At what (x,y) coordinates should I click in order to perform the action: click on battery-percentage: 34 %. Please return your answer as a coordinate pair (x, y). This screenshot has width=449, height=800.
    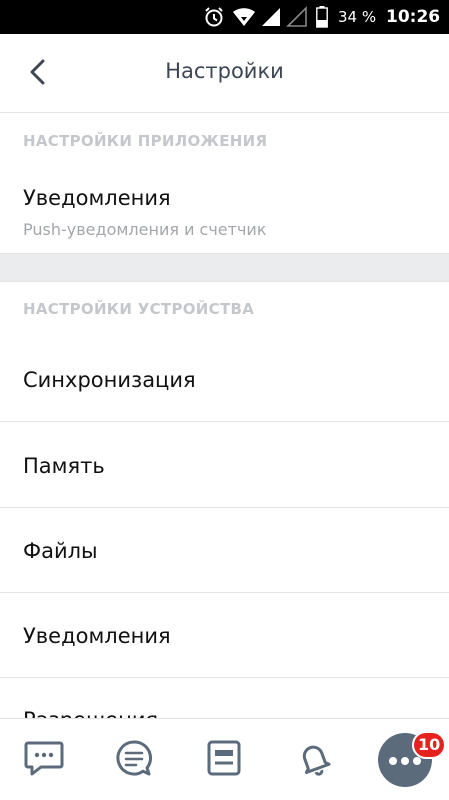
    Looking at the image, I should click on (357, 17).